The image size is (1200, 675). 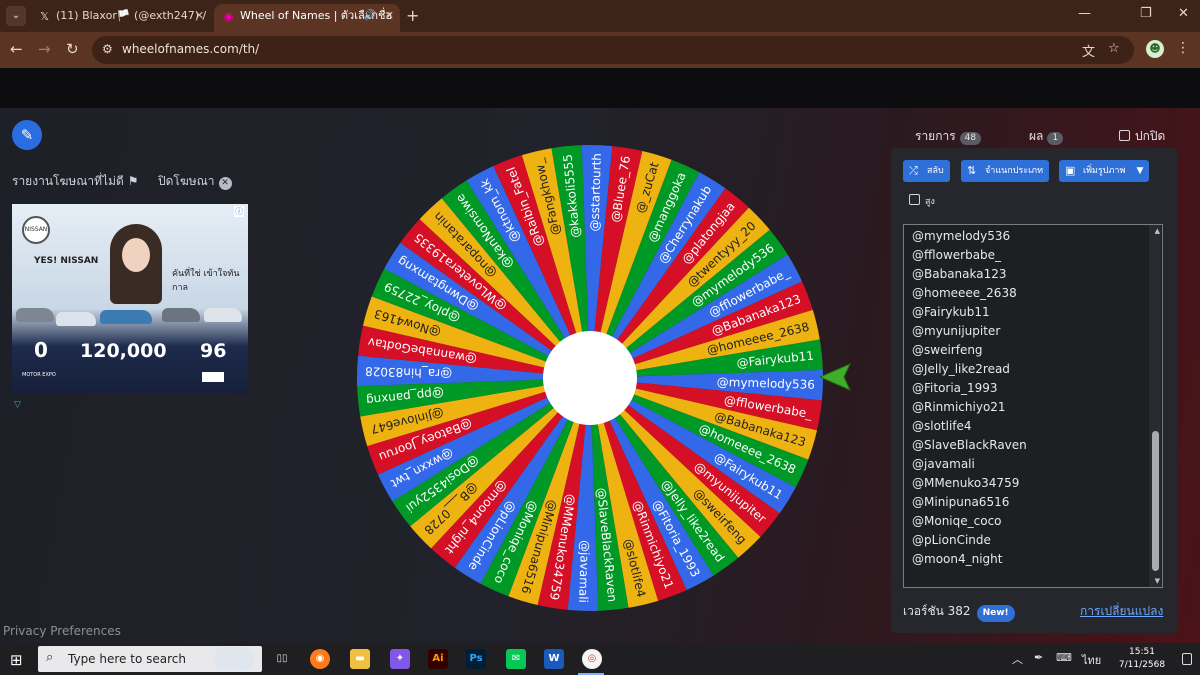 What do you see at coordinates (213, 377) in the screenshot?
I see `ad-cta` at bounding box center [213, 377].